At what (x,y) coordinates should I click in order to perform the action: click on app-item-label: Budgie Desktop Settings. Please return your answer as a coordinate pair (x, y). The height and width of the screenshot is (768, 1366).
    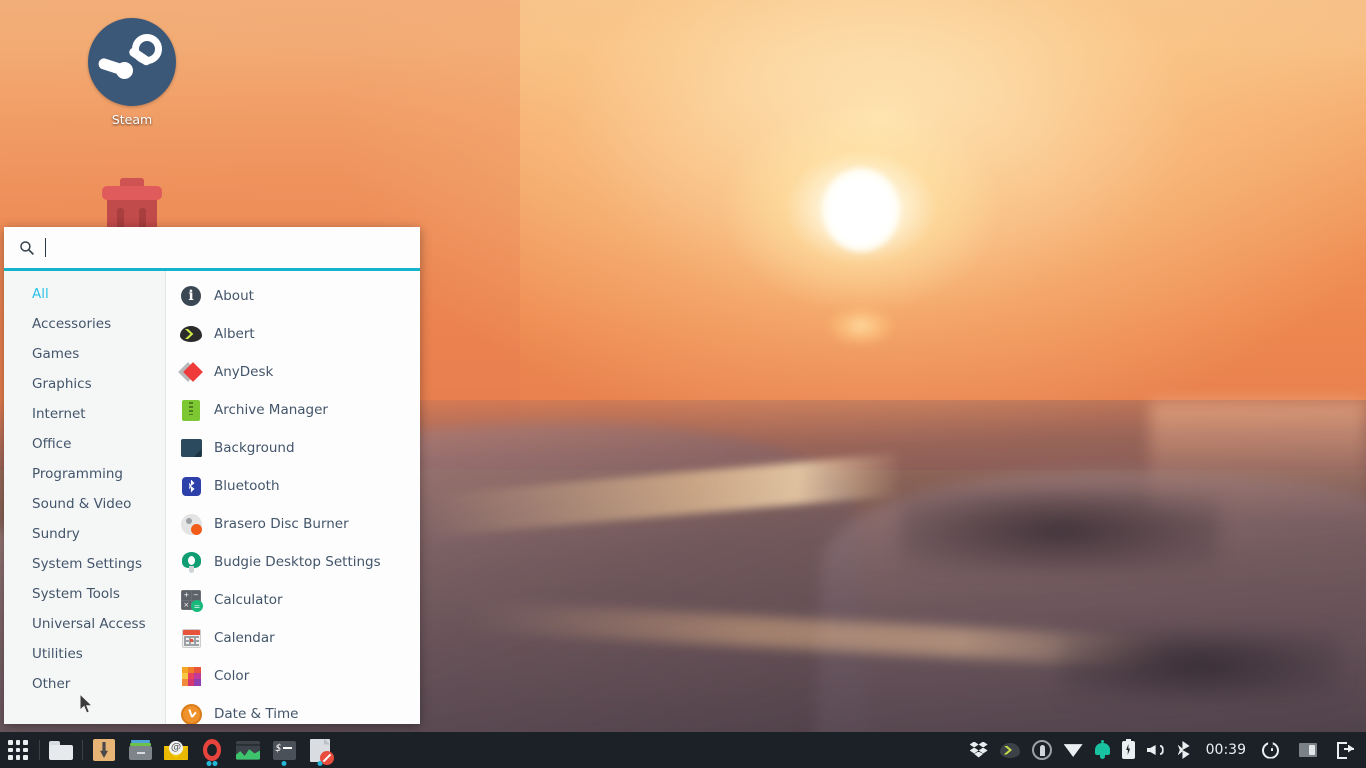
    Looking at the image, I should click on (297, 562).